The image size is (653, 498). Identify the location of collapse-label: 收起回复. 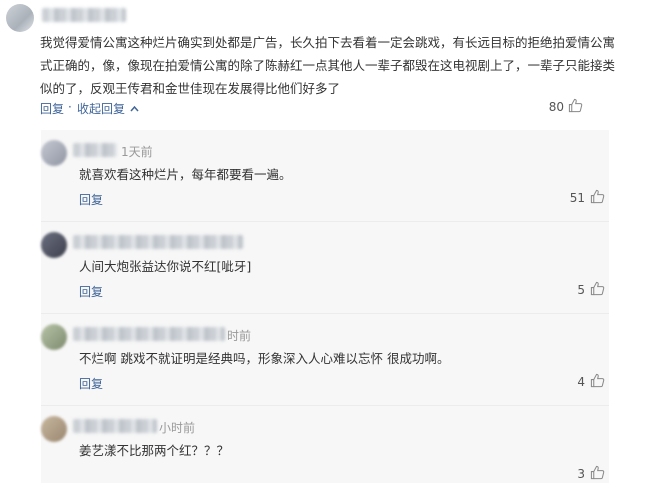
(101, 109).